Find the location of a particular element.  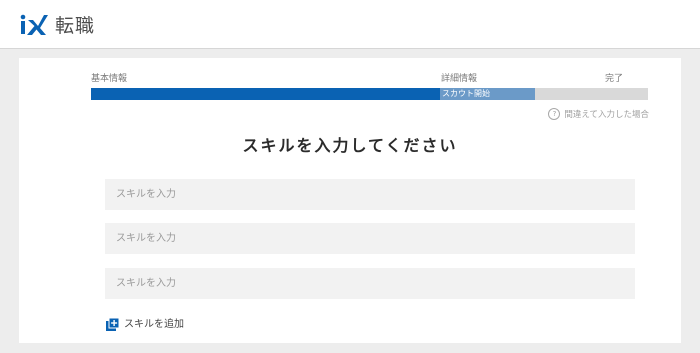

step-label-complete: 完了 is located at coordinates (614, 79).